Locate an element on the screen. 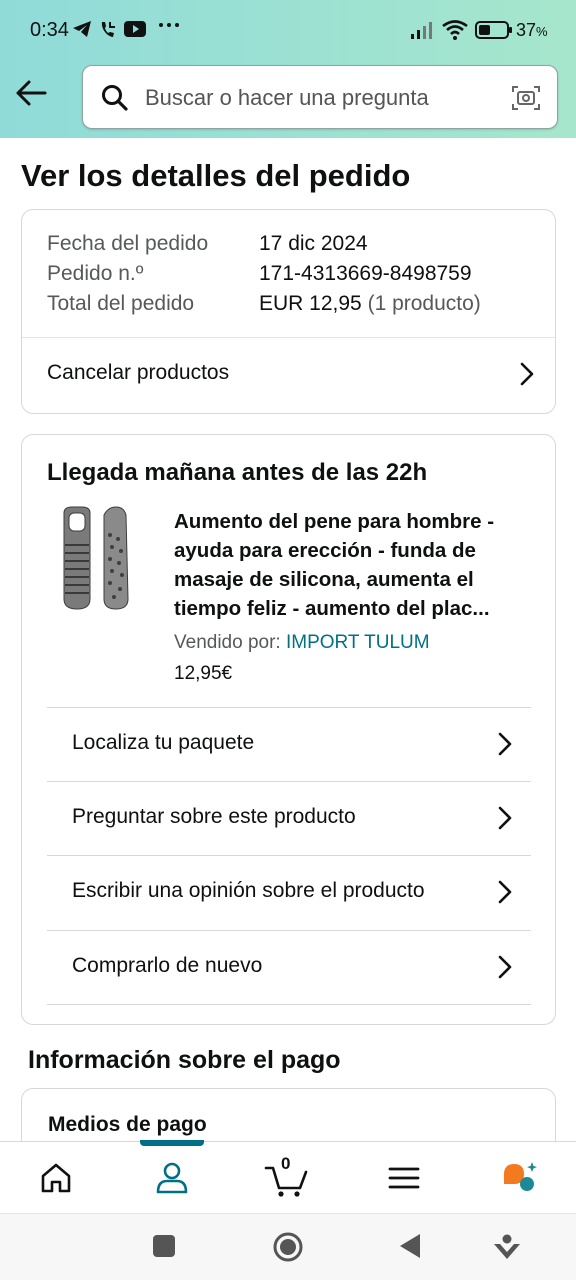 The width and height of the screenshot is (576, 1280). account-icon is located at coordinates (172, 1178).